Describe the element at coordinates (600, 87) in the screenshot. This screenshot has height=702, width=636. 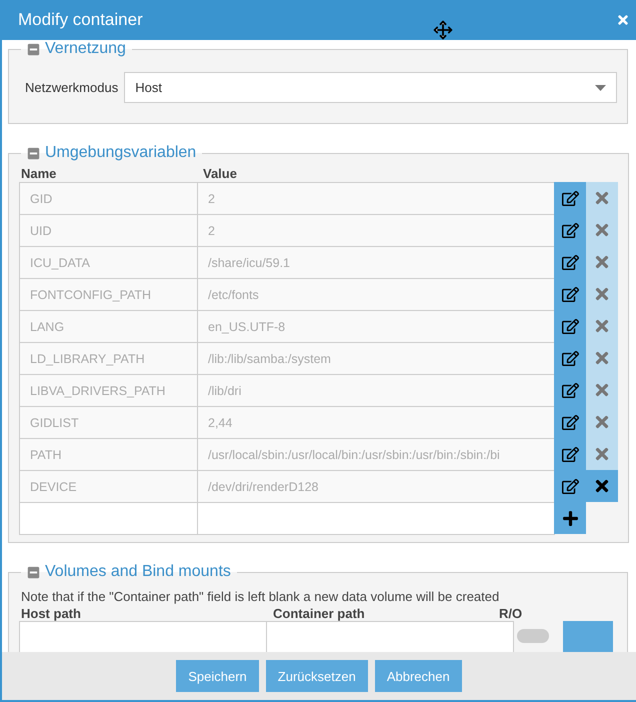
I see `caret-icon` at that location.